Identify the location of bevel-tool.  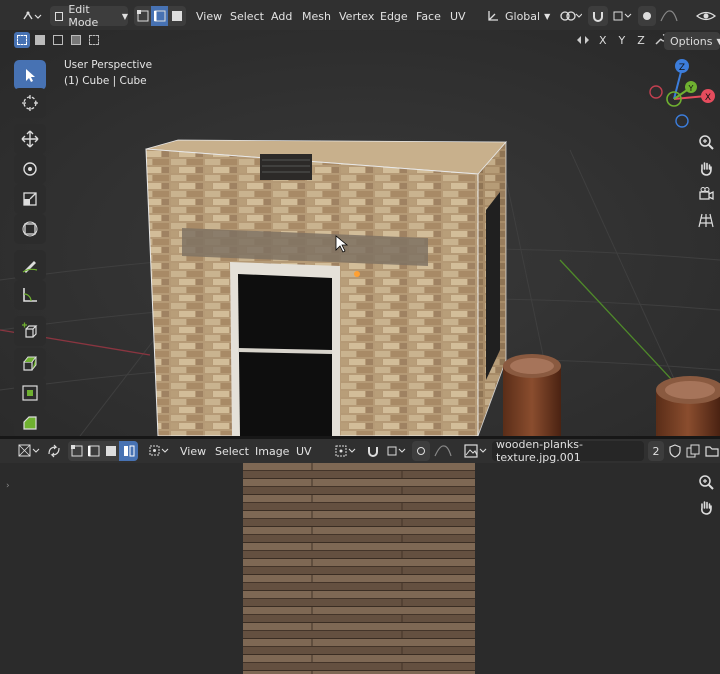
(30, 422).